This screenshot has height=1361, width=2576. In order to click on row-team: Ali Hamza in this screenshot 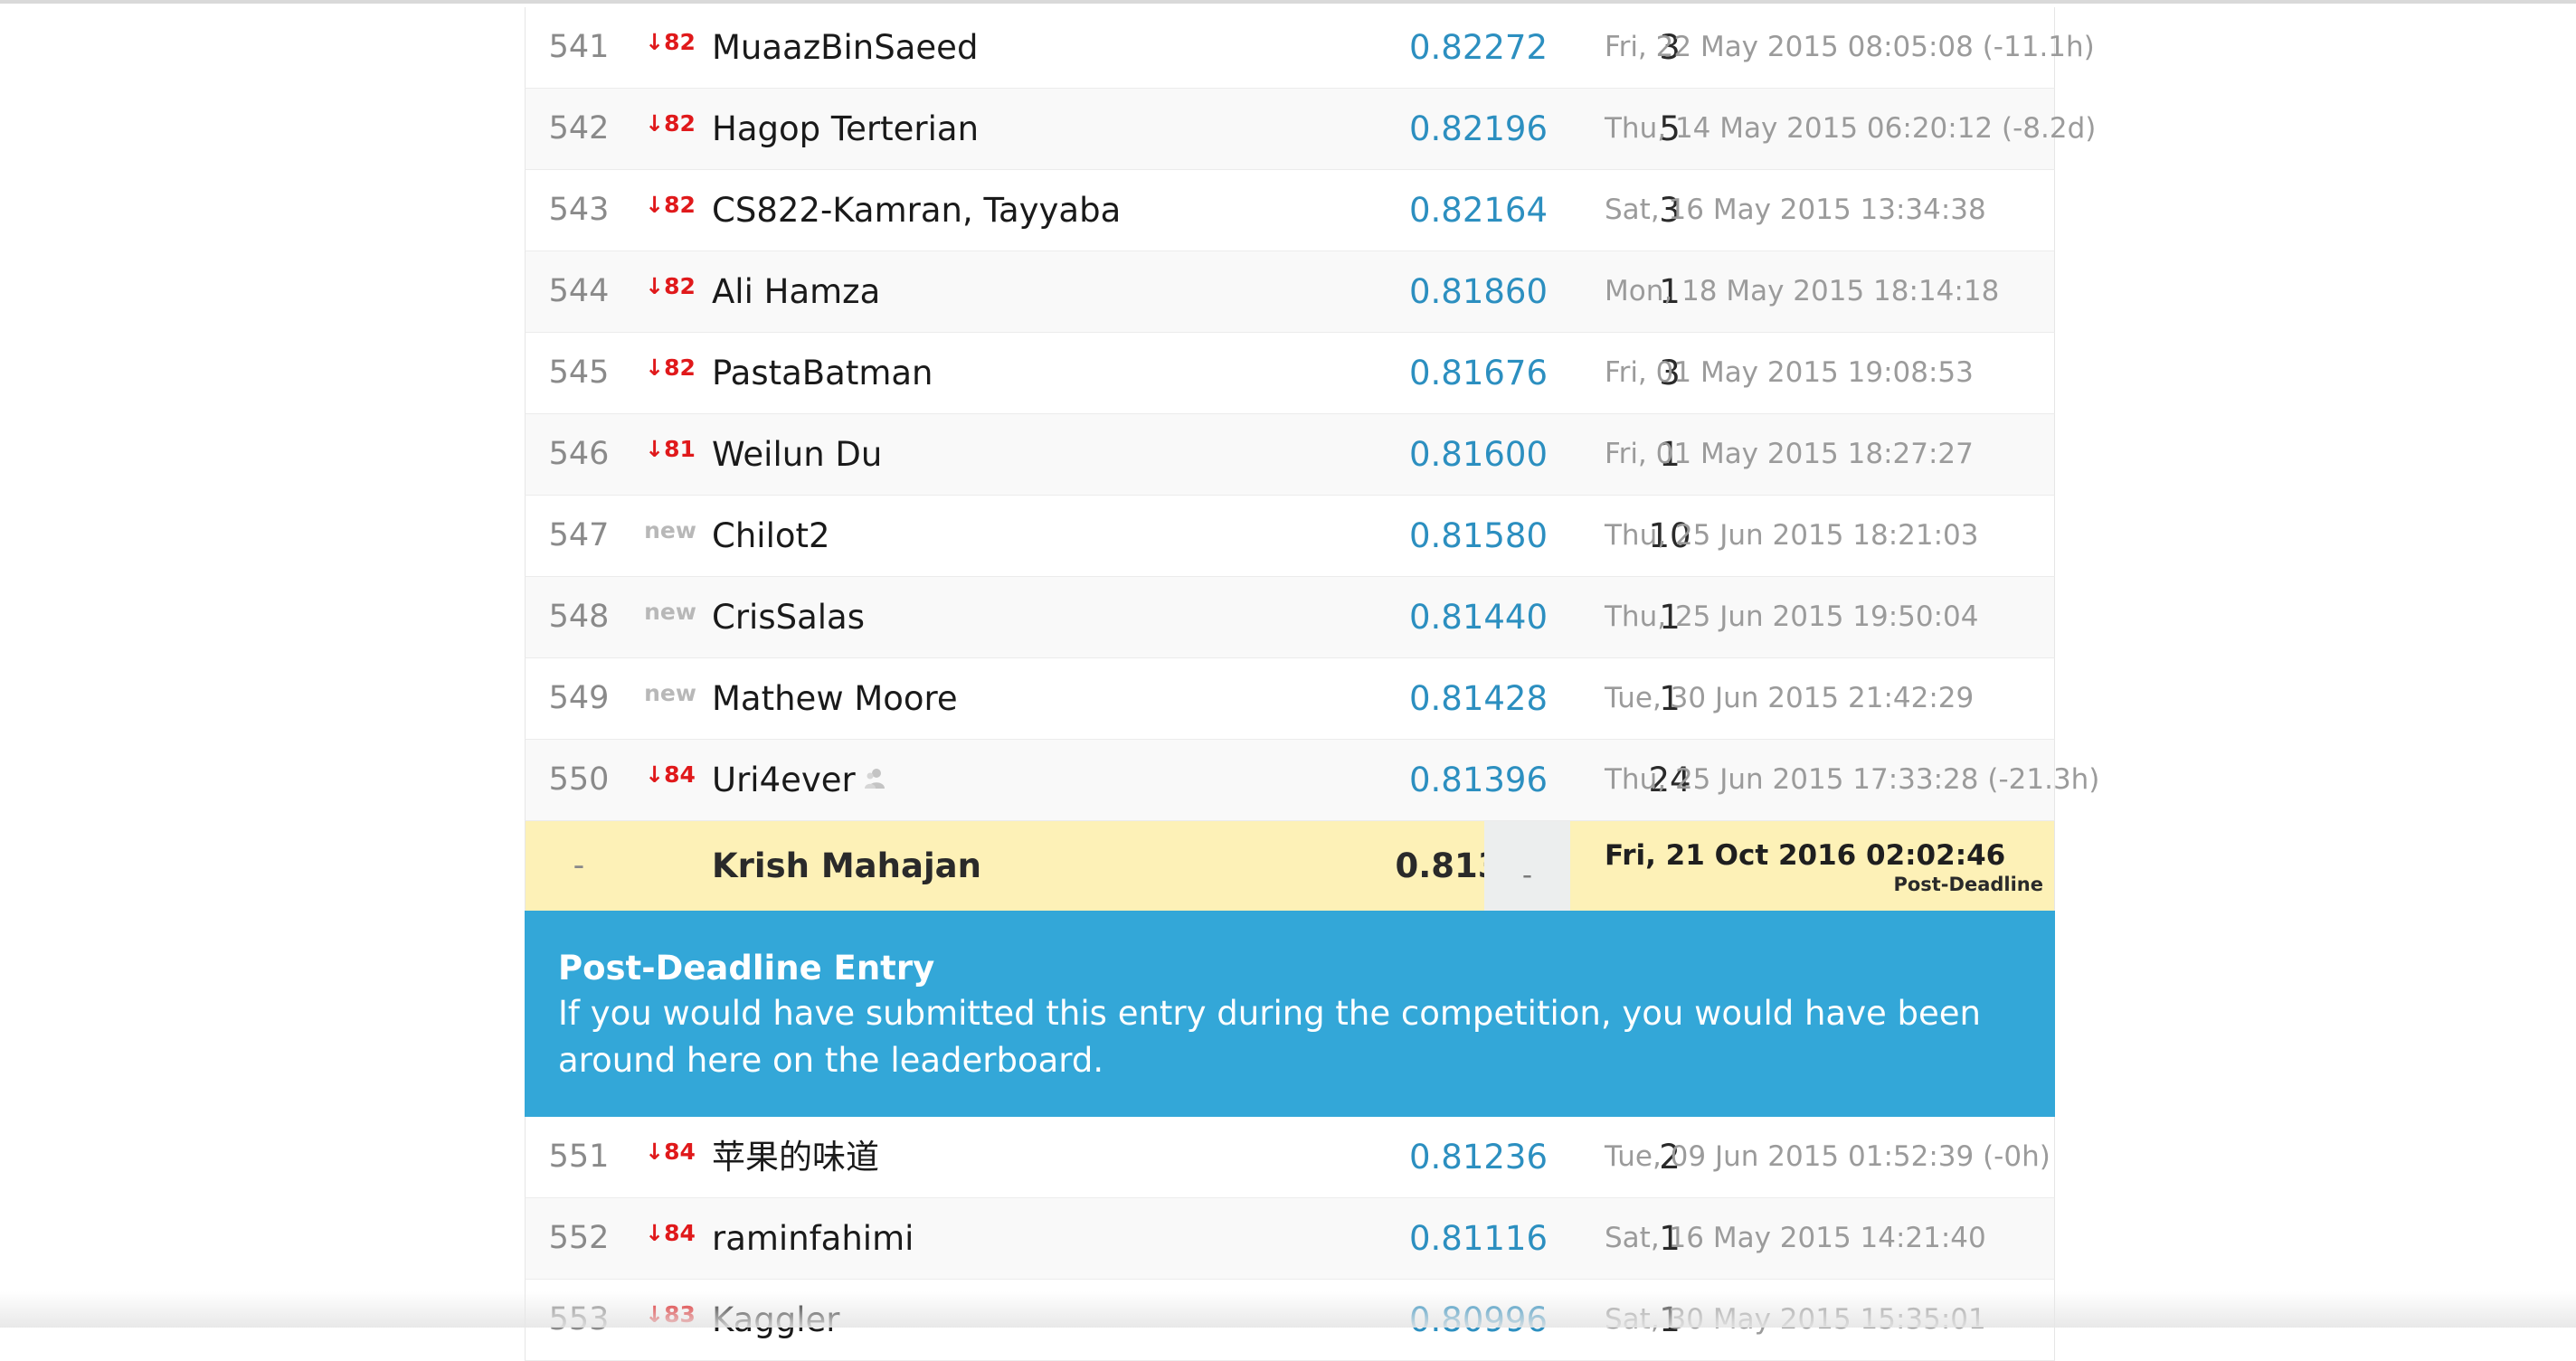, I will do `click(1002, 291)`.